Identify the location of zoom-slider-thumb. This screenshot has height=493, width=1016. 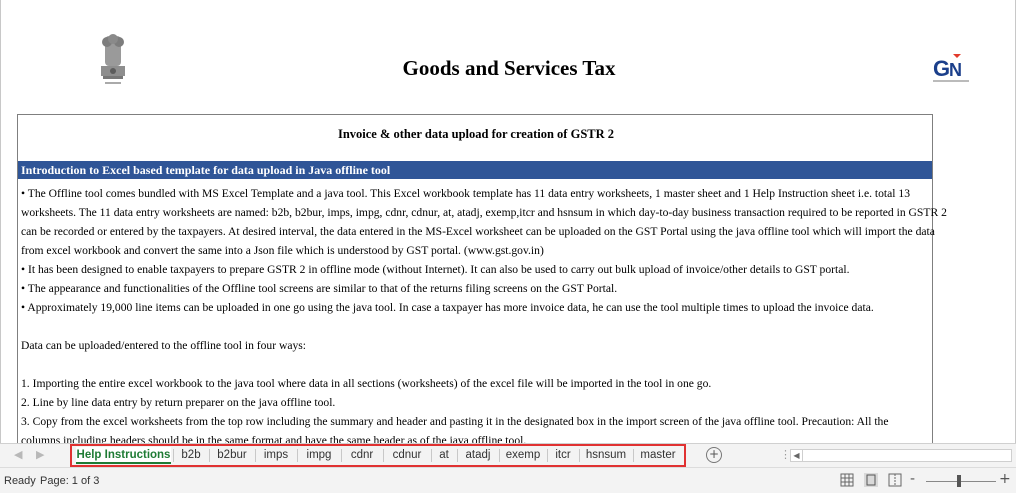
(959, 481).